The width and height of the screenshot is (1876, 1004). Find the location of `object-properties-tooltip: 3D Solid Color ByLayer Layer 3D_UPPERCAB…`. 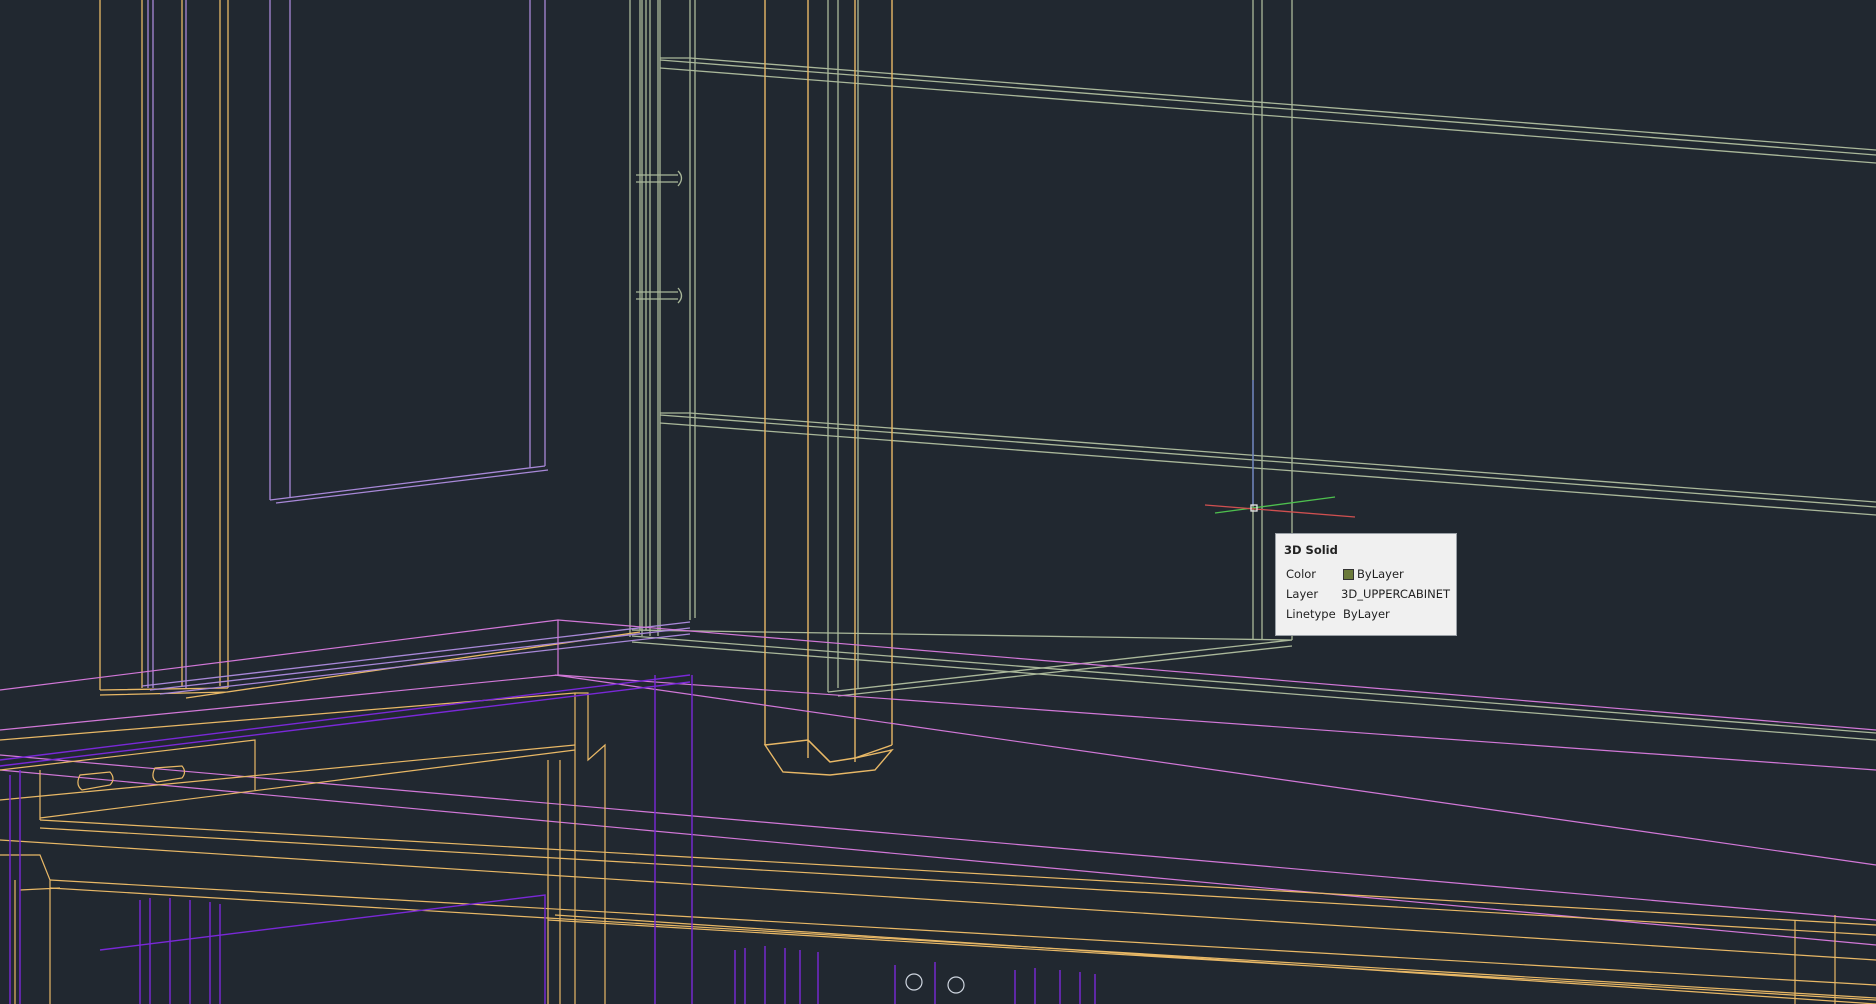

object-properties-tooltip: 3D Solid Color ByLayer Layer 3D_UPPERCAB… is located at coordinates (1366, 584).